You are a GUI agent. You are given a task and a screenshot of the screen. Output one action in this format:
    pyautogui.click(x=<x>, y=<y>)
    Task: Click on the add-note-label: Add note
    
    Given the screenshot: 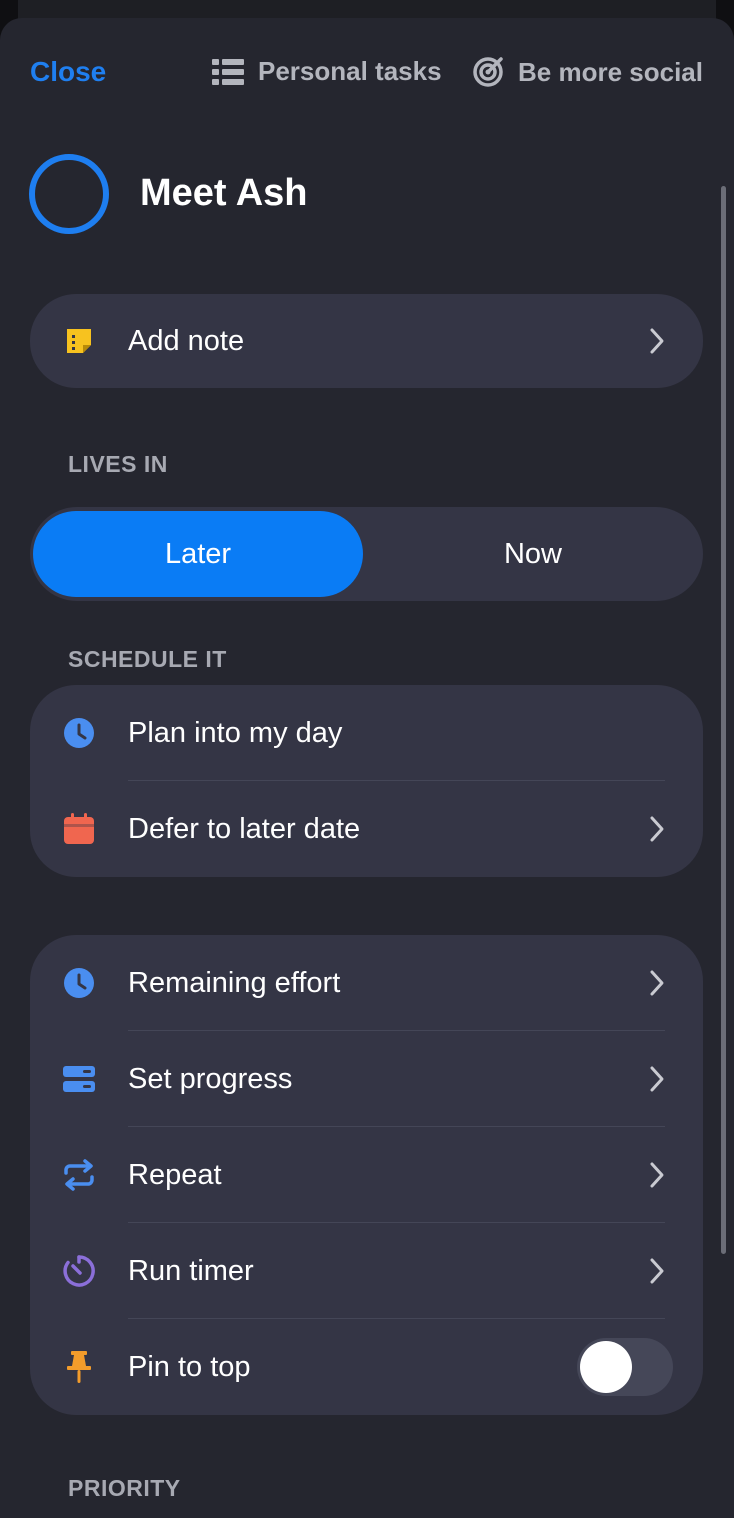 What is the action you would take?
    pyautogui.click(x=186, y=340)
    